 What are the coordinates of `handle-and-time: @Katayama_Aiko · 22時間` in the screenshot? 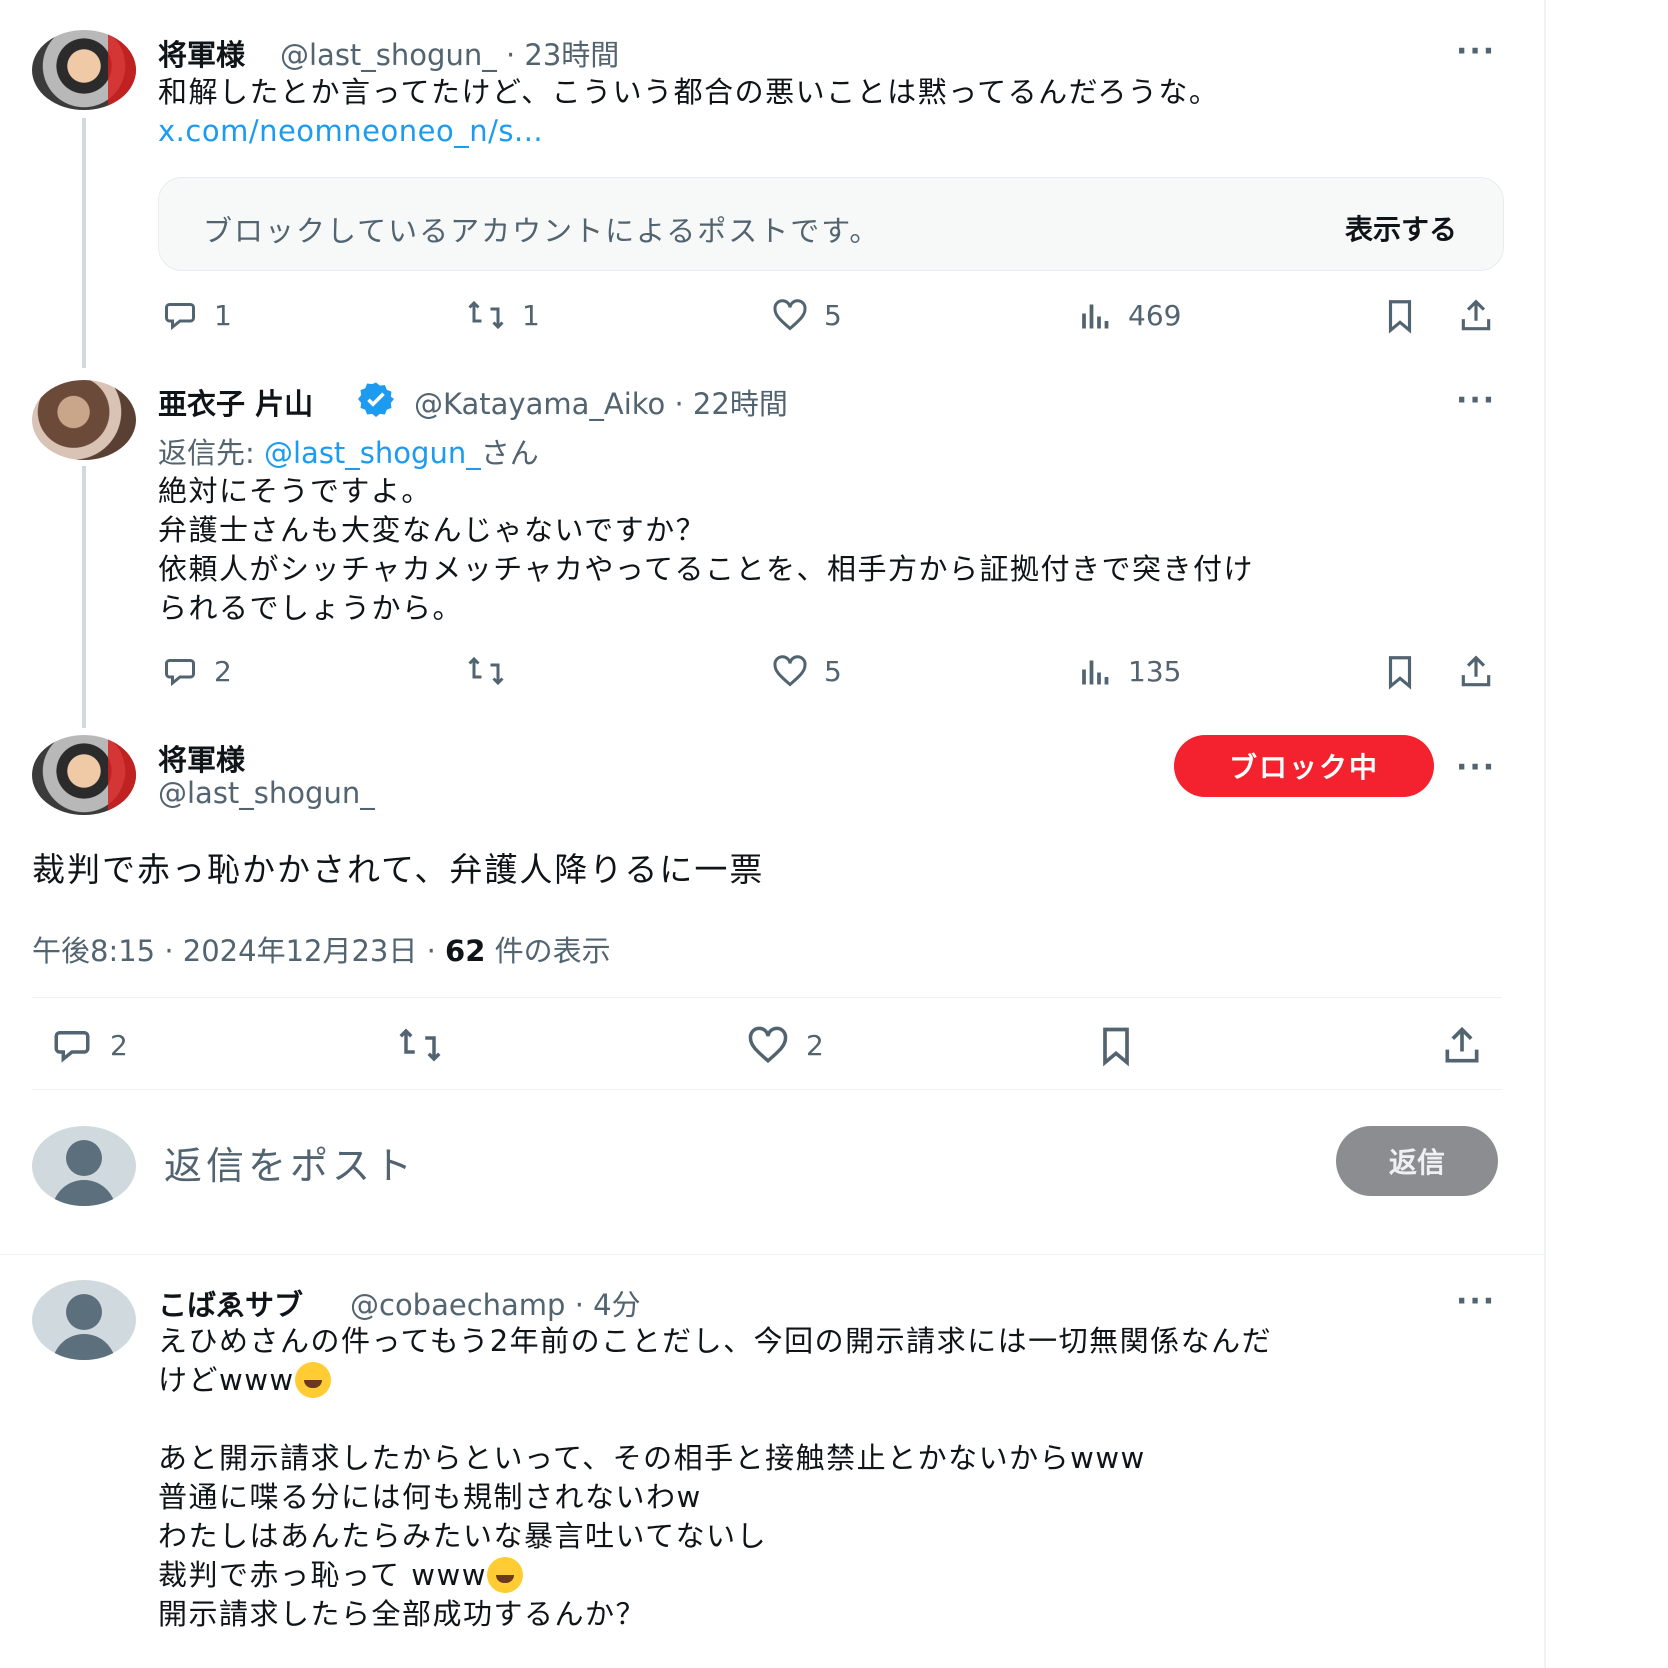 It's located at (601, 402).